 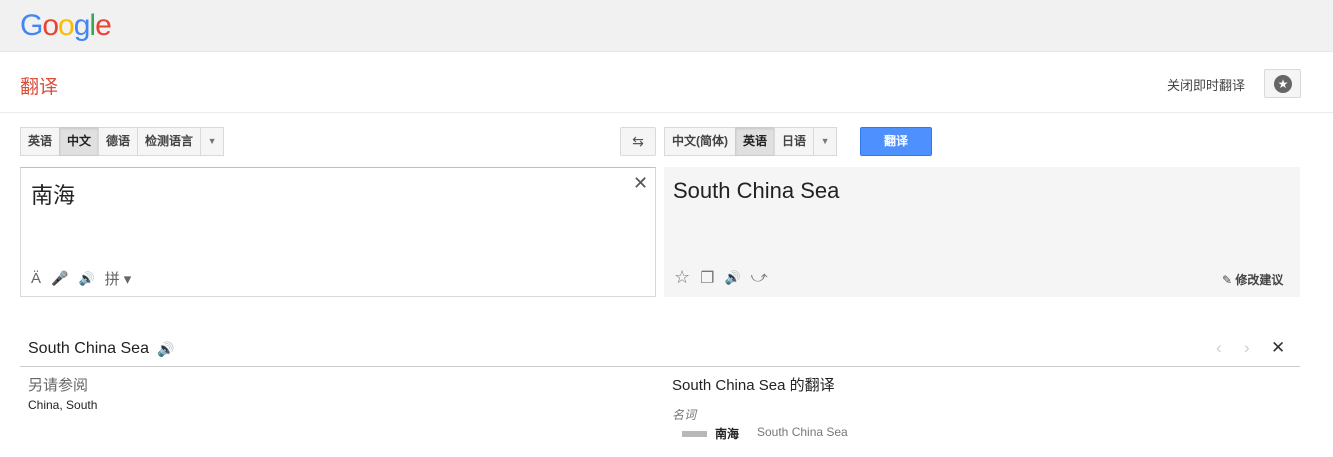 I want to click on source-lang-button: 检测语言, so click(x=169, y=141).